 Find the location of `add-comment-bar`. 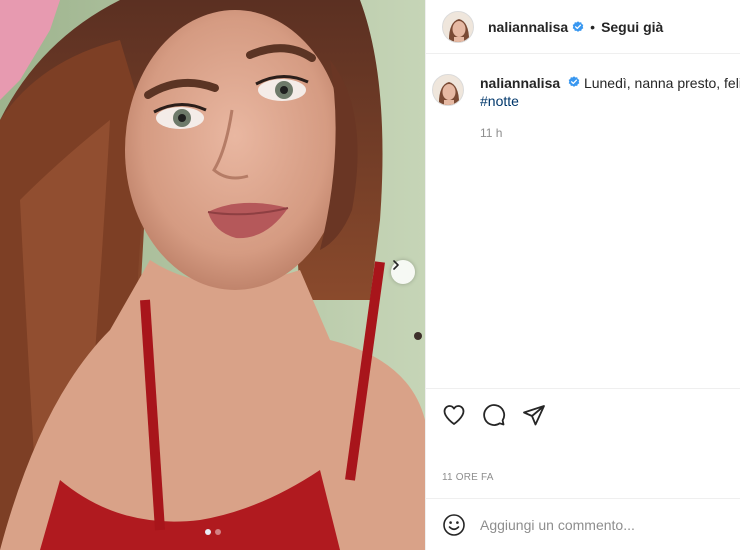

add-comment-bar is located at coordinates (583, 524).